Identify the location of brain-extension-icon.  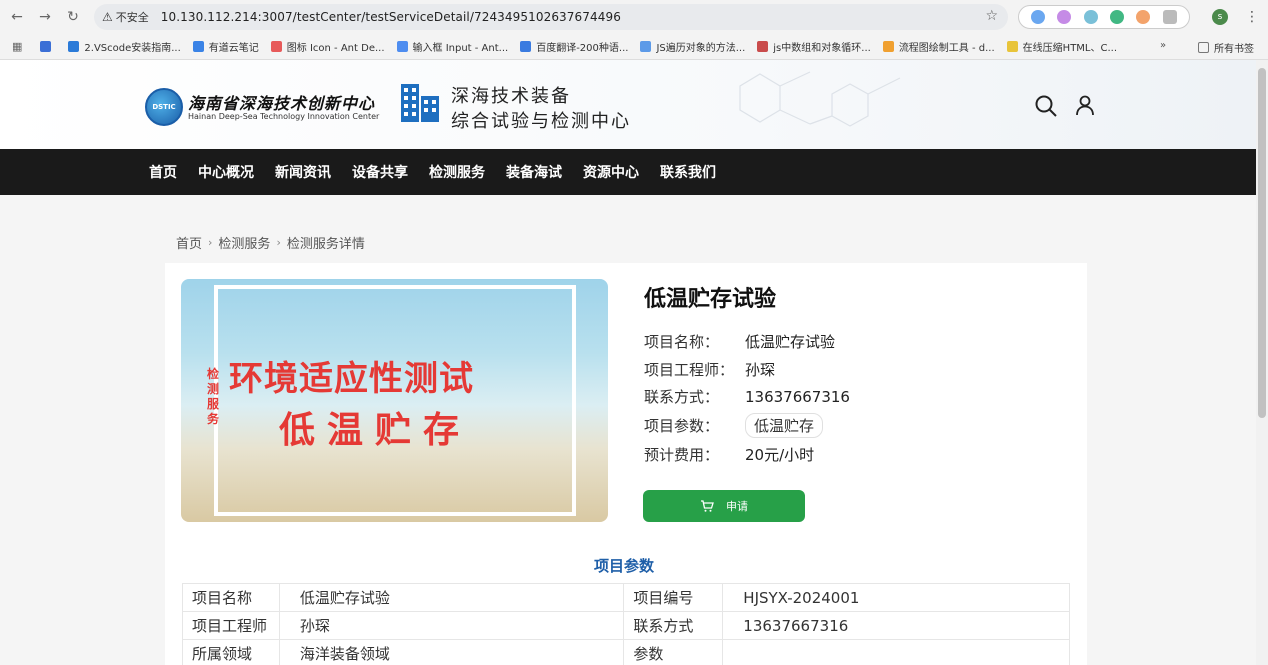
(1064, 17).